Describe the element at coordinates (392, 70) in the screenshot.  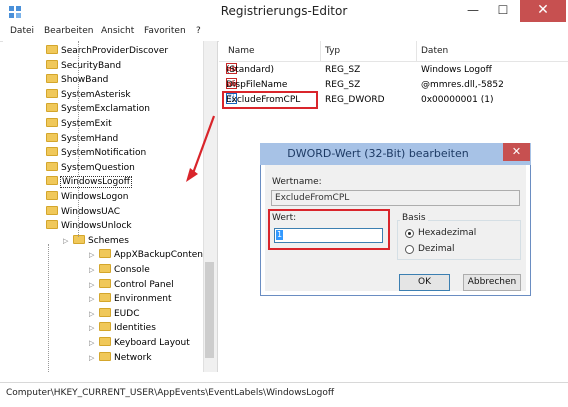
I see `value-row: ab (Standard) REG_SZ Windows Logoff` at that location.